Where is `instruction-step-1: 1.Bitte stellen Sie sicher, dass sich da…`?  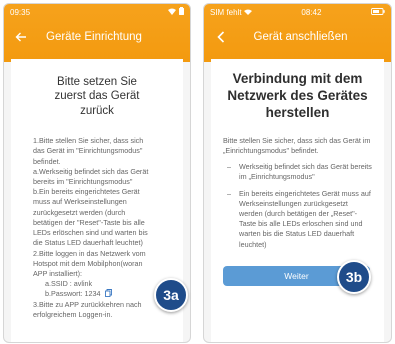 instruction-step-1: 1.Bitte stellen Sie sicher, dass sich da… is located at coordinates (88, 151).